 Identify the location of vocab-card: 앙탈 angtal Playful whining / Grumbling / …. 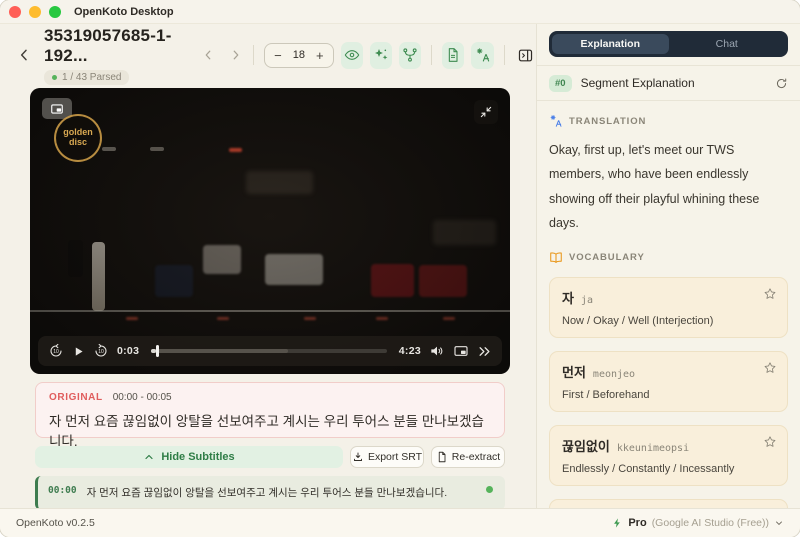
(668, 503).